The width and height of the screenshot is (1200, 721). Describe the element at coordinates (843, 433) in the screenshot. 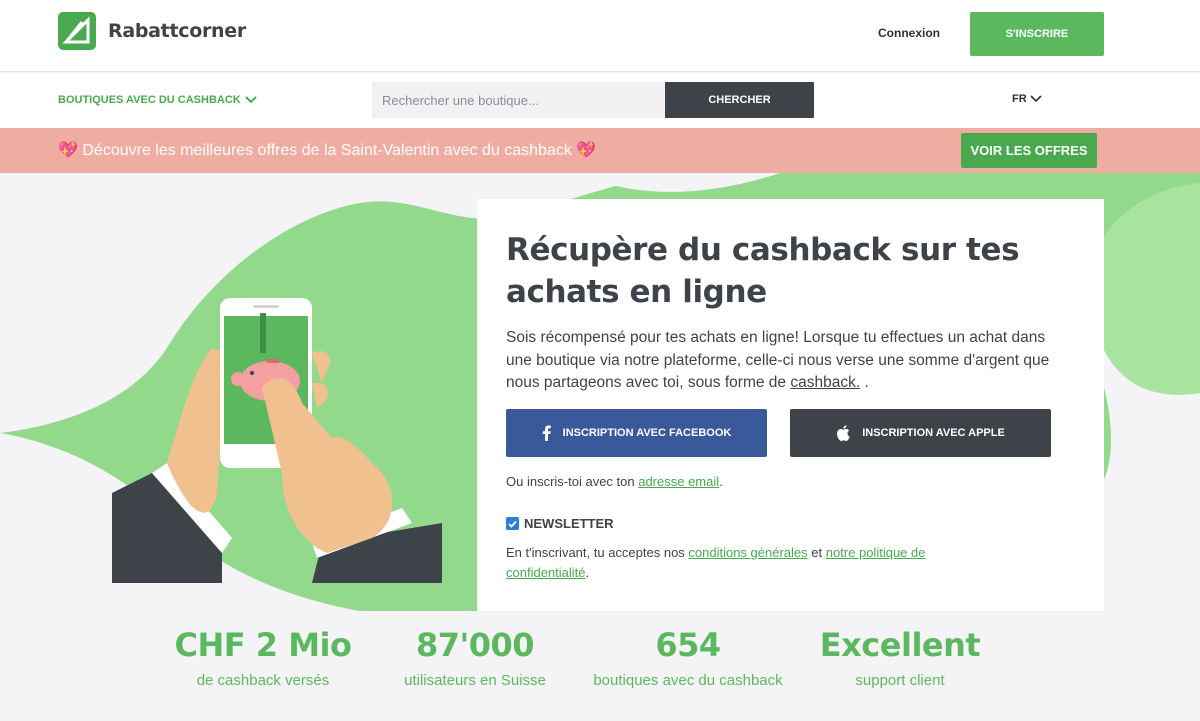

I see `apple-icon` at that location.